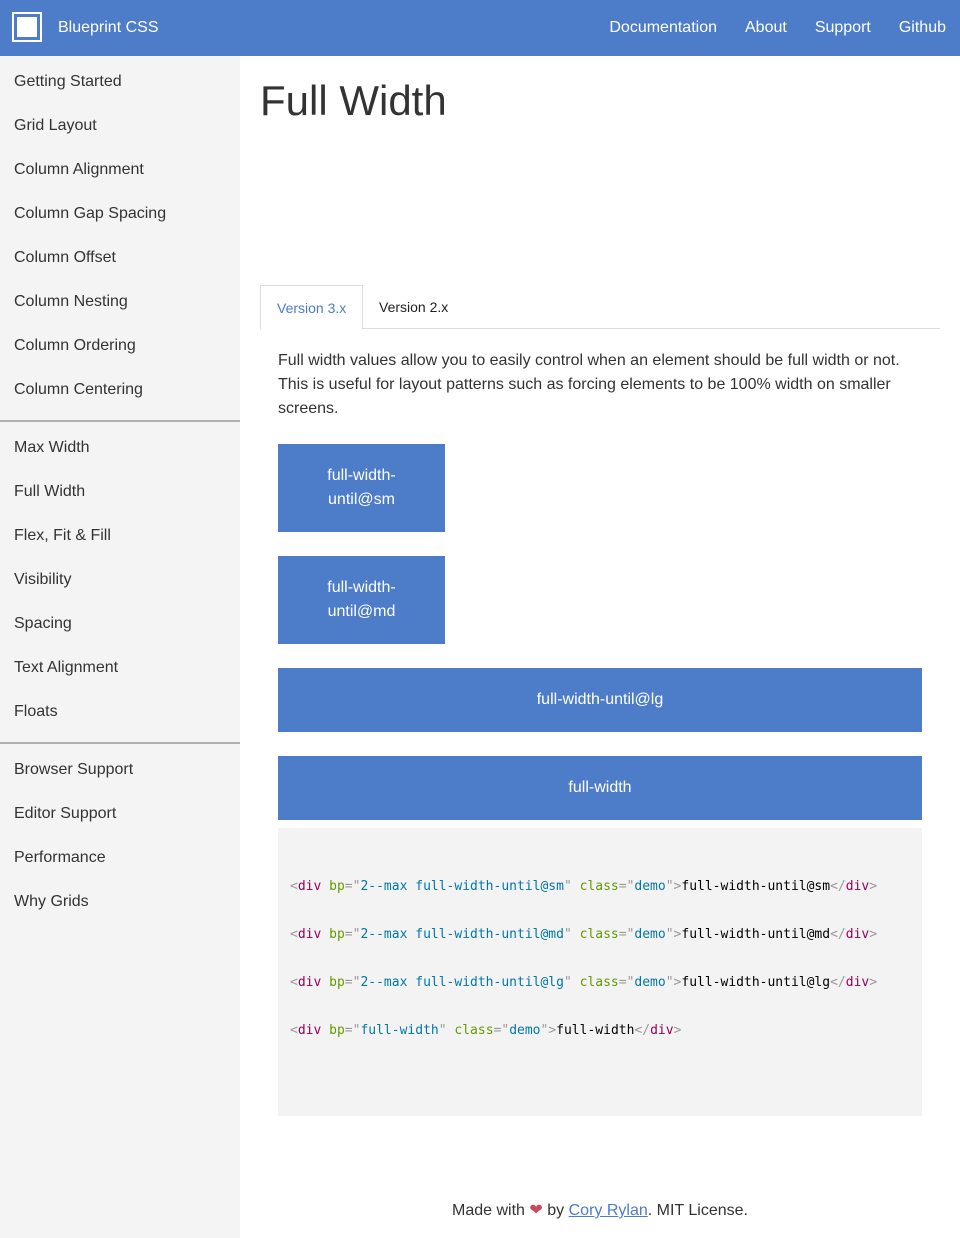 Image resolution: width=960 pixels, height=1238 pixels. I want to click on sidebar-item-getting-started: Getting Started, so click(120, 82).